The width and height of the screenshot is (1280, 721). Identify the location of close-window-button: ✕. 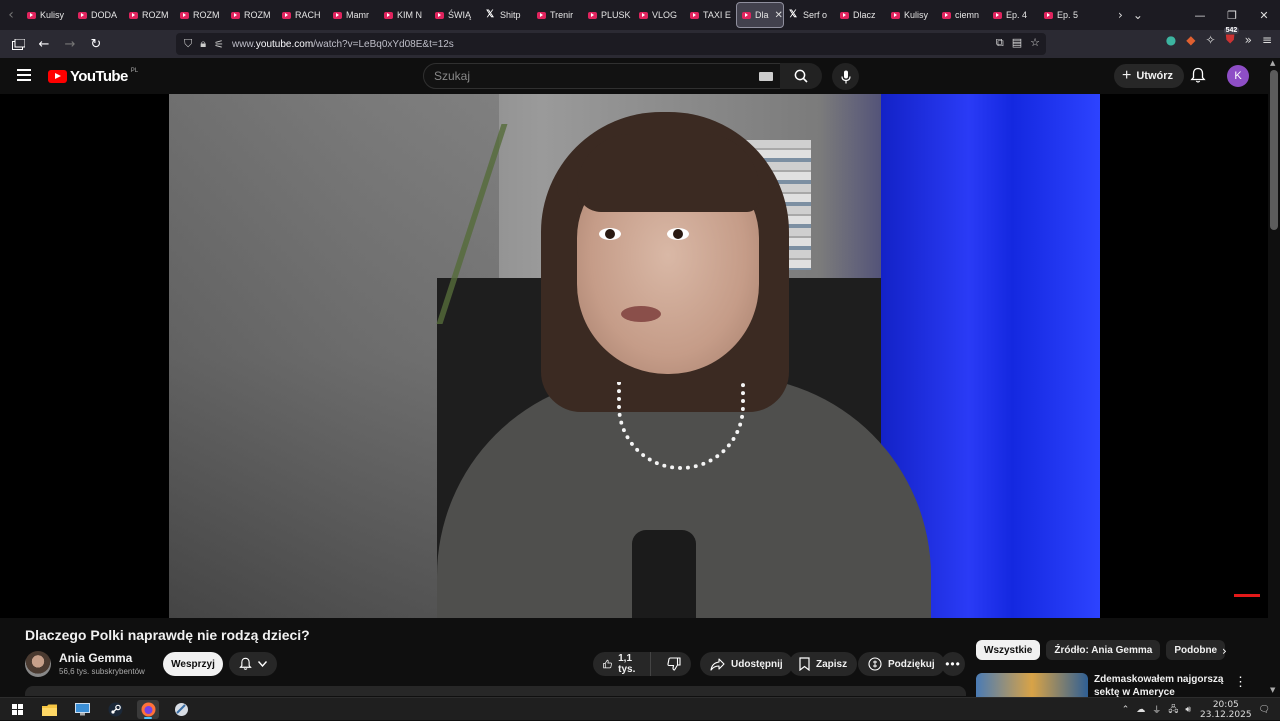
(1264, 15).